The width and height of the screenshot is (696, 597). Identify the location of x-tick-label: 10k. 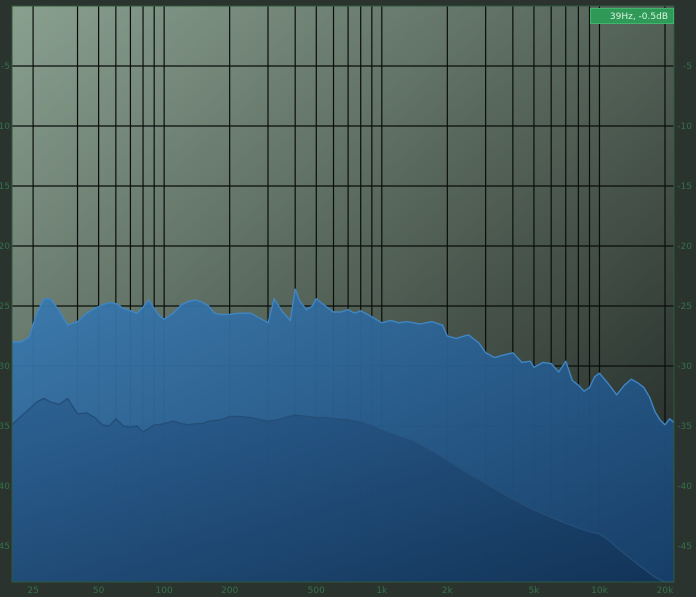
(599, 591).